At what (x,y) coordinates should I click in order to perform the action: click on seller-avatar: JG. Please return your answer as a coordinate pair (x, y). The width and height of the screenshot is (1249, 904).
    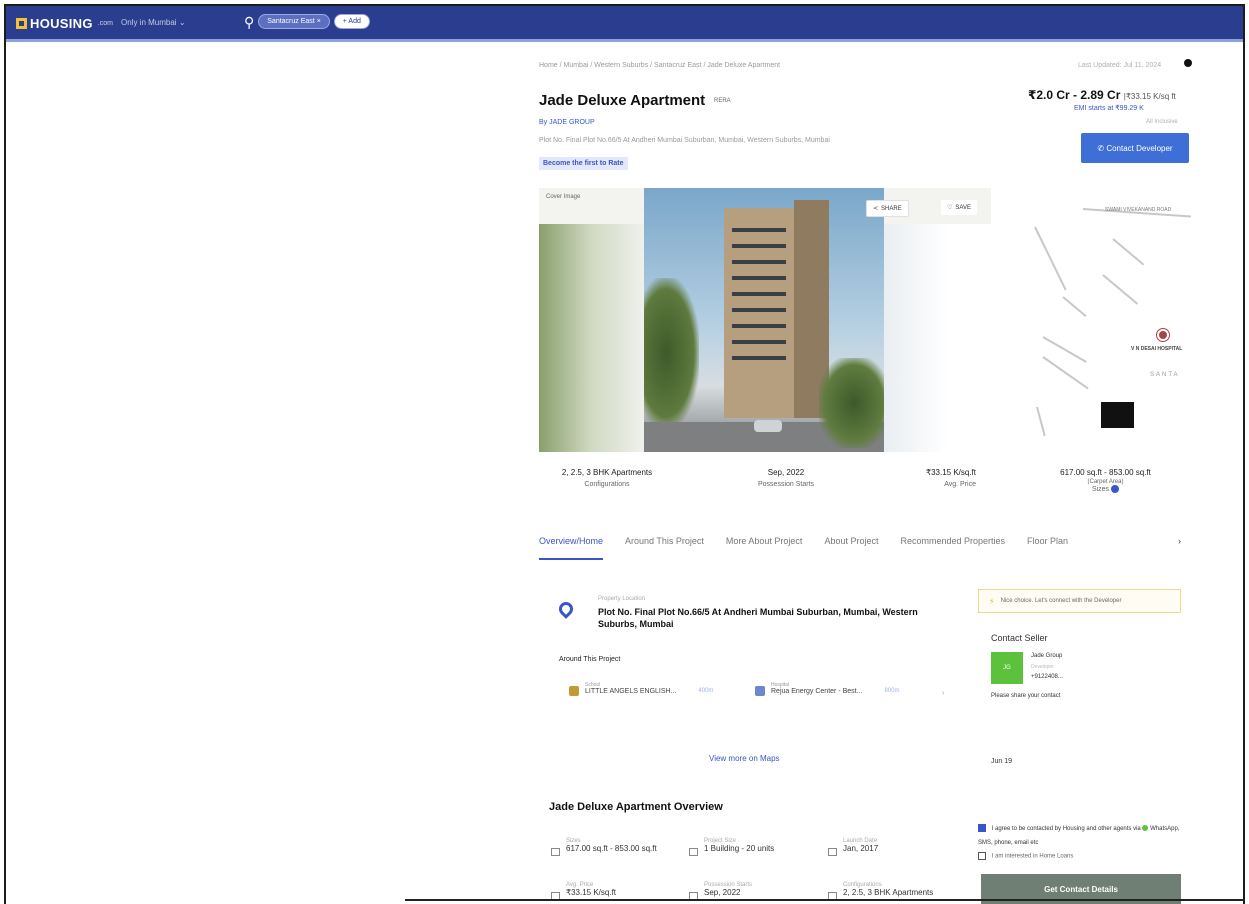
    Looking at the image, I should click on (1007, 668).